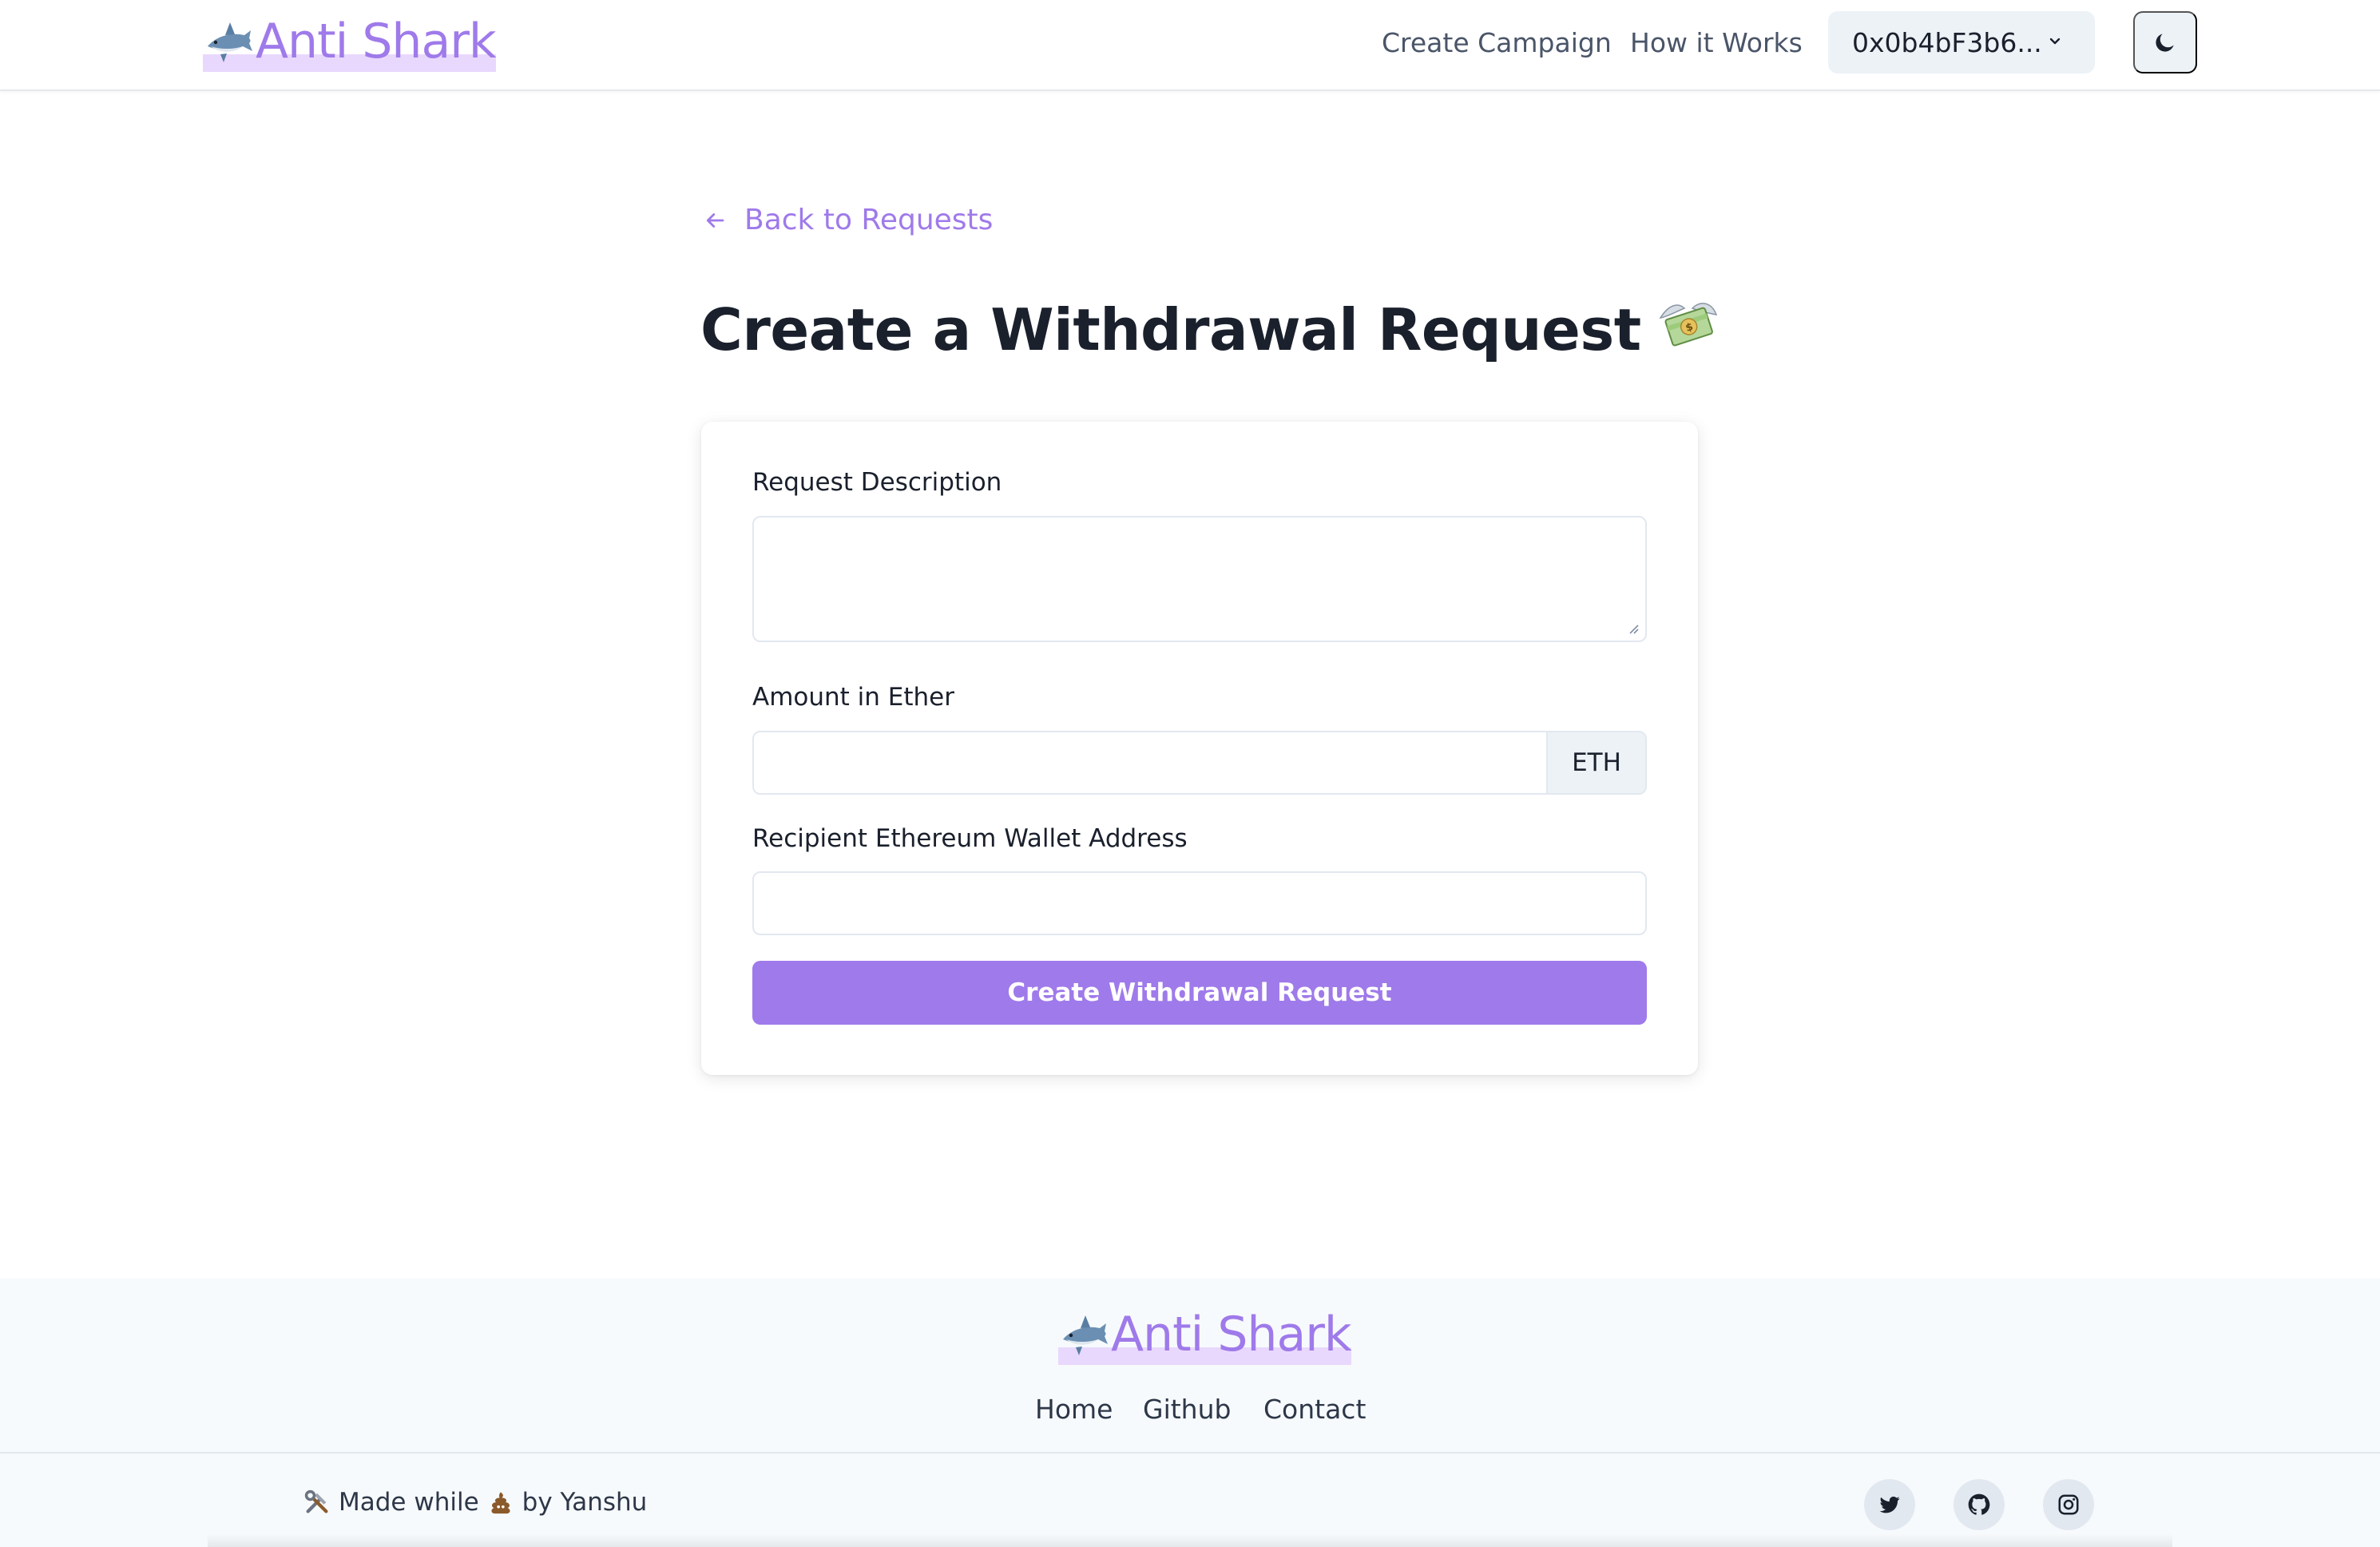 The image size is (2380, 1547). Describe the element at coordinates (500, 1503) in the screenshot. I see `poop-icon` at that location.